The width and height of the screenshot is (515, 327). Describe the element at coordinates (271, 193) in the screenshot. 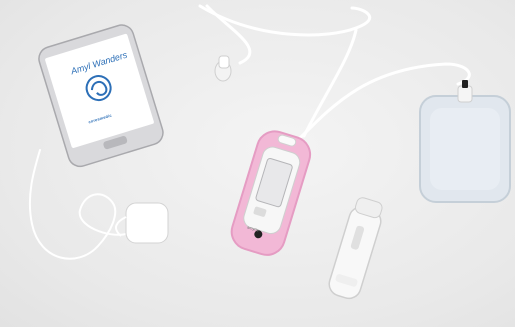

I see `insulin-pump` at that location.